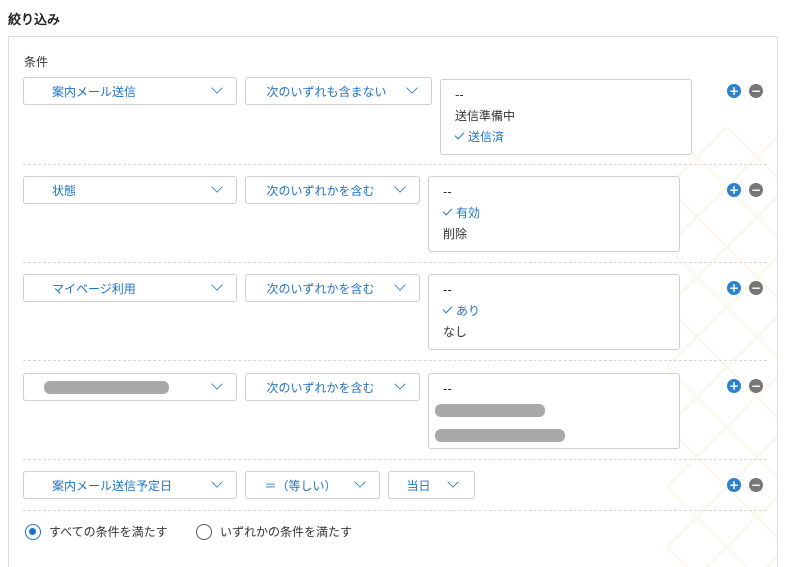  I want to click on match-all-option: すべての条件を満たす, so click(96, 531).